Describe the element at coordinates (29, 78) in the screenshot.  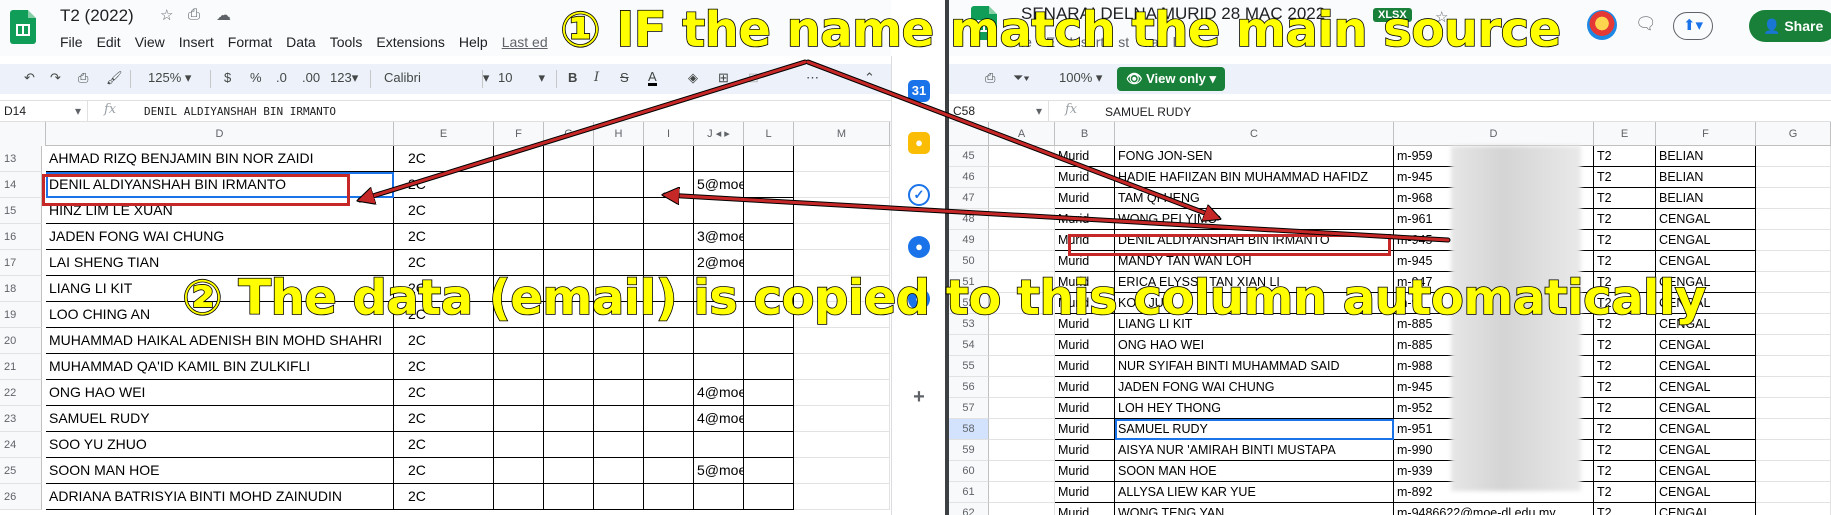
I see `undo-icon: ↶` at that location.